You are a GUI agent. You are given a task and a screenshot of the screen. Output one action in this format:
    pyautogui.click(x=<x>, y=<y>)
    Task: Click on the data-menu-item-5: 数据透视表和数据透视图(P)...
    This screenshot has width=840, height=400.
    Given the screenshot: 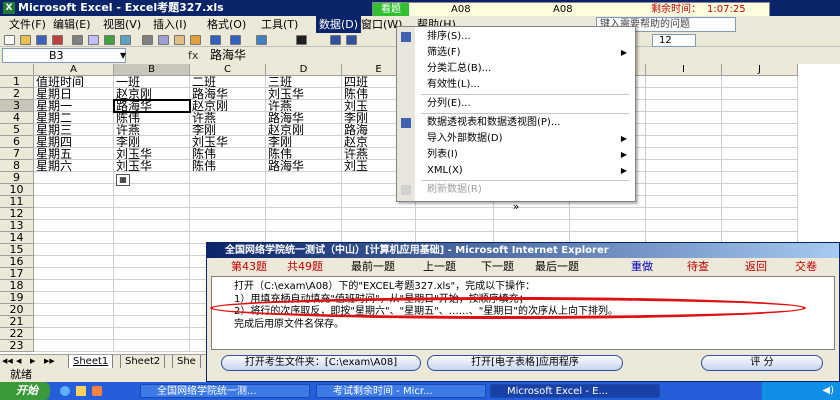 What is the action you would take?
    pyautogui.click(x=516, y=123)
    